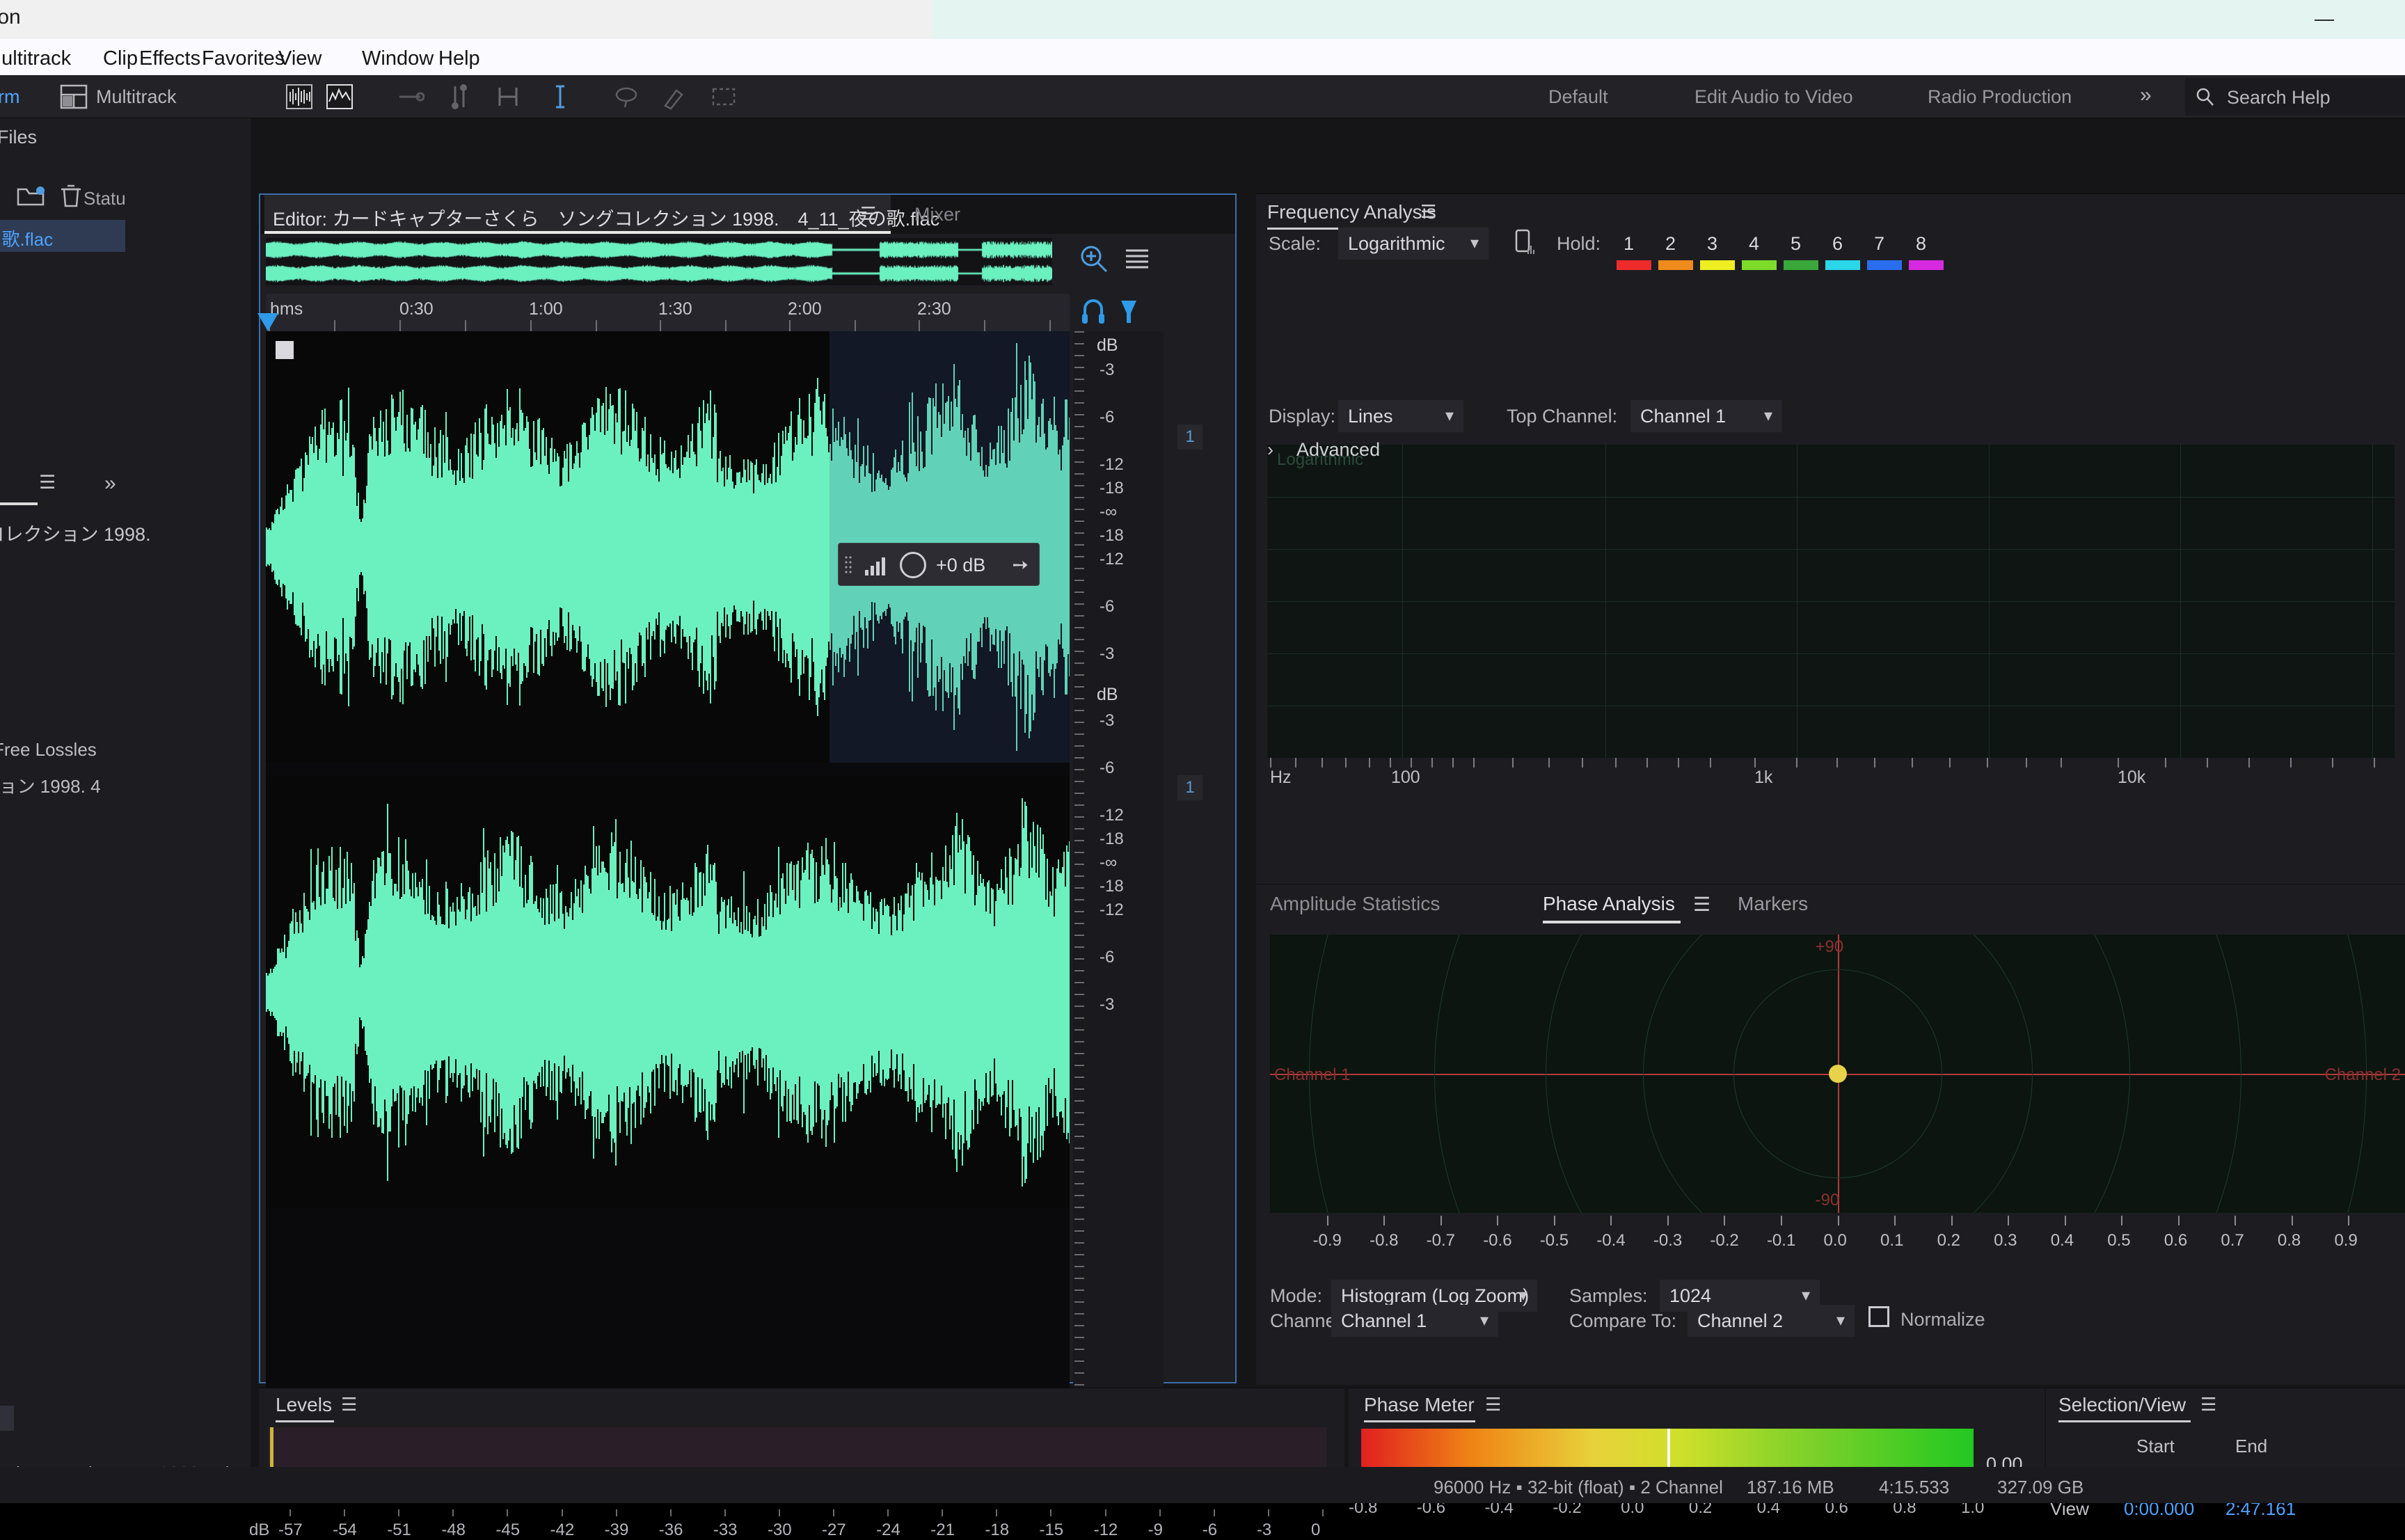  What do you see at coordinates (31, 197) in the screenshot?
I see `import-file-icon` at bounding box center [31, 197].